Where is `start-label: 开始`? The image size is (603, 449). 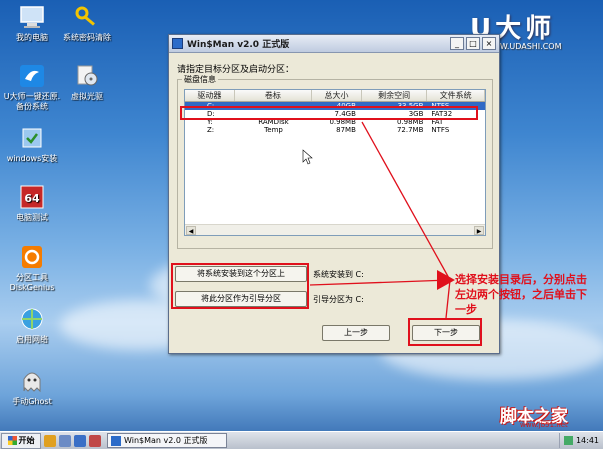
start-label: 开始 is located at coordinates (26, 440).